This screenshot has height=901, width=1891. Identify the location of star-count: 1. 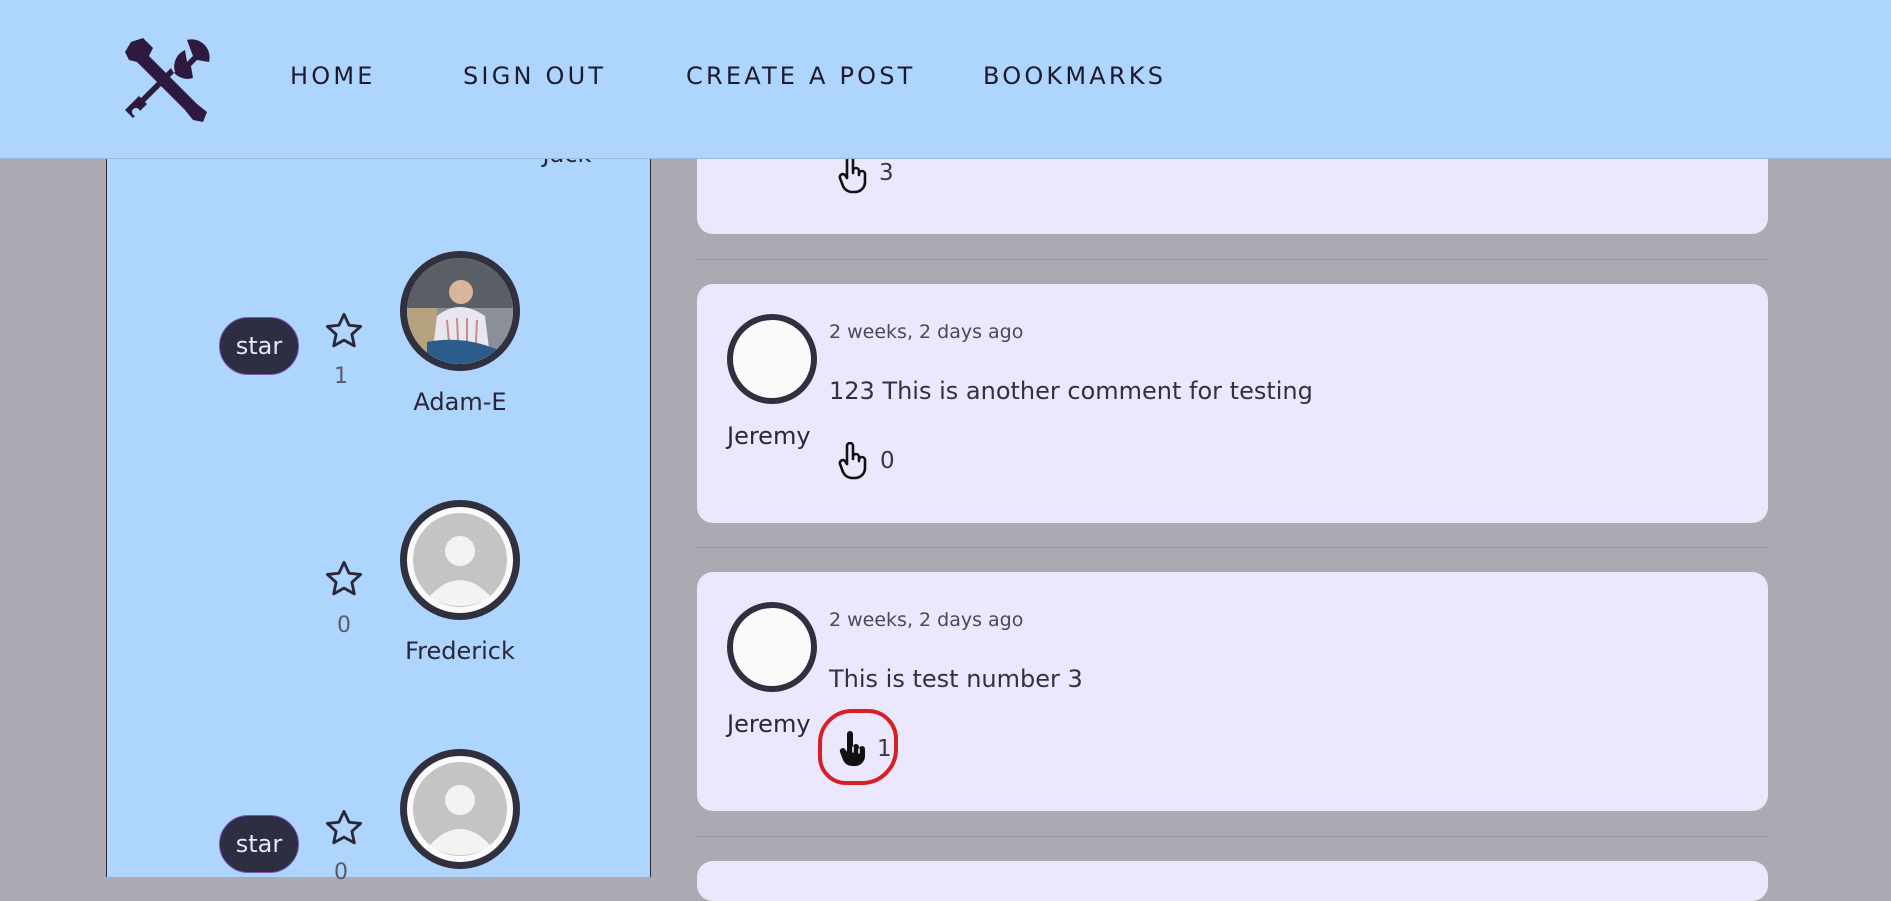
(341, 376).